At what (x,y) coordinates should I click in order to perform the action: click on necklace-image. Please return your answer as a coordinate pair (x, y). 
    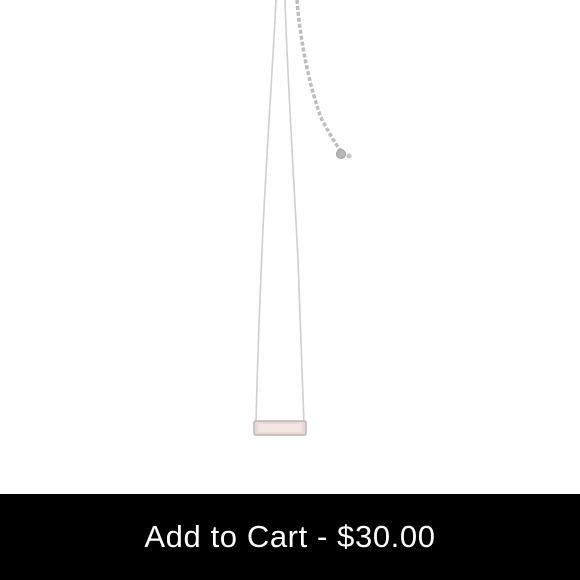
    Looking at the image, I should click on (302, 218).